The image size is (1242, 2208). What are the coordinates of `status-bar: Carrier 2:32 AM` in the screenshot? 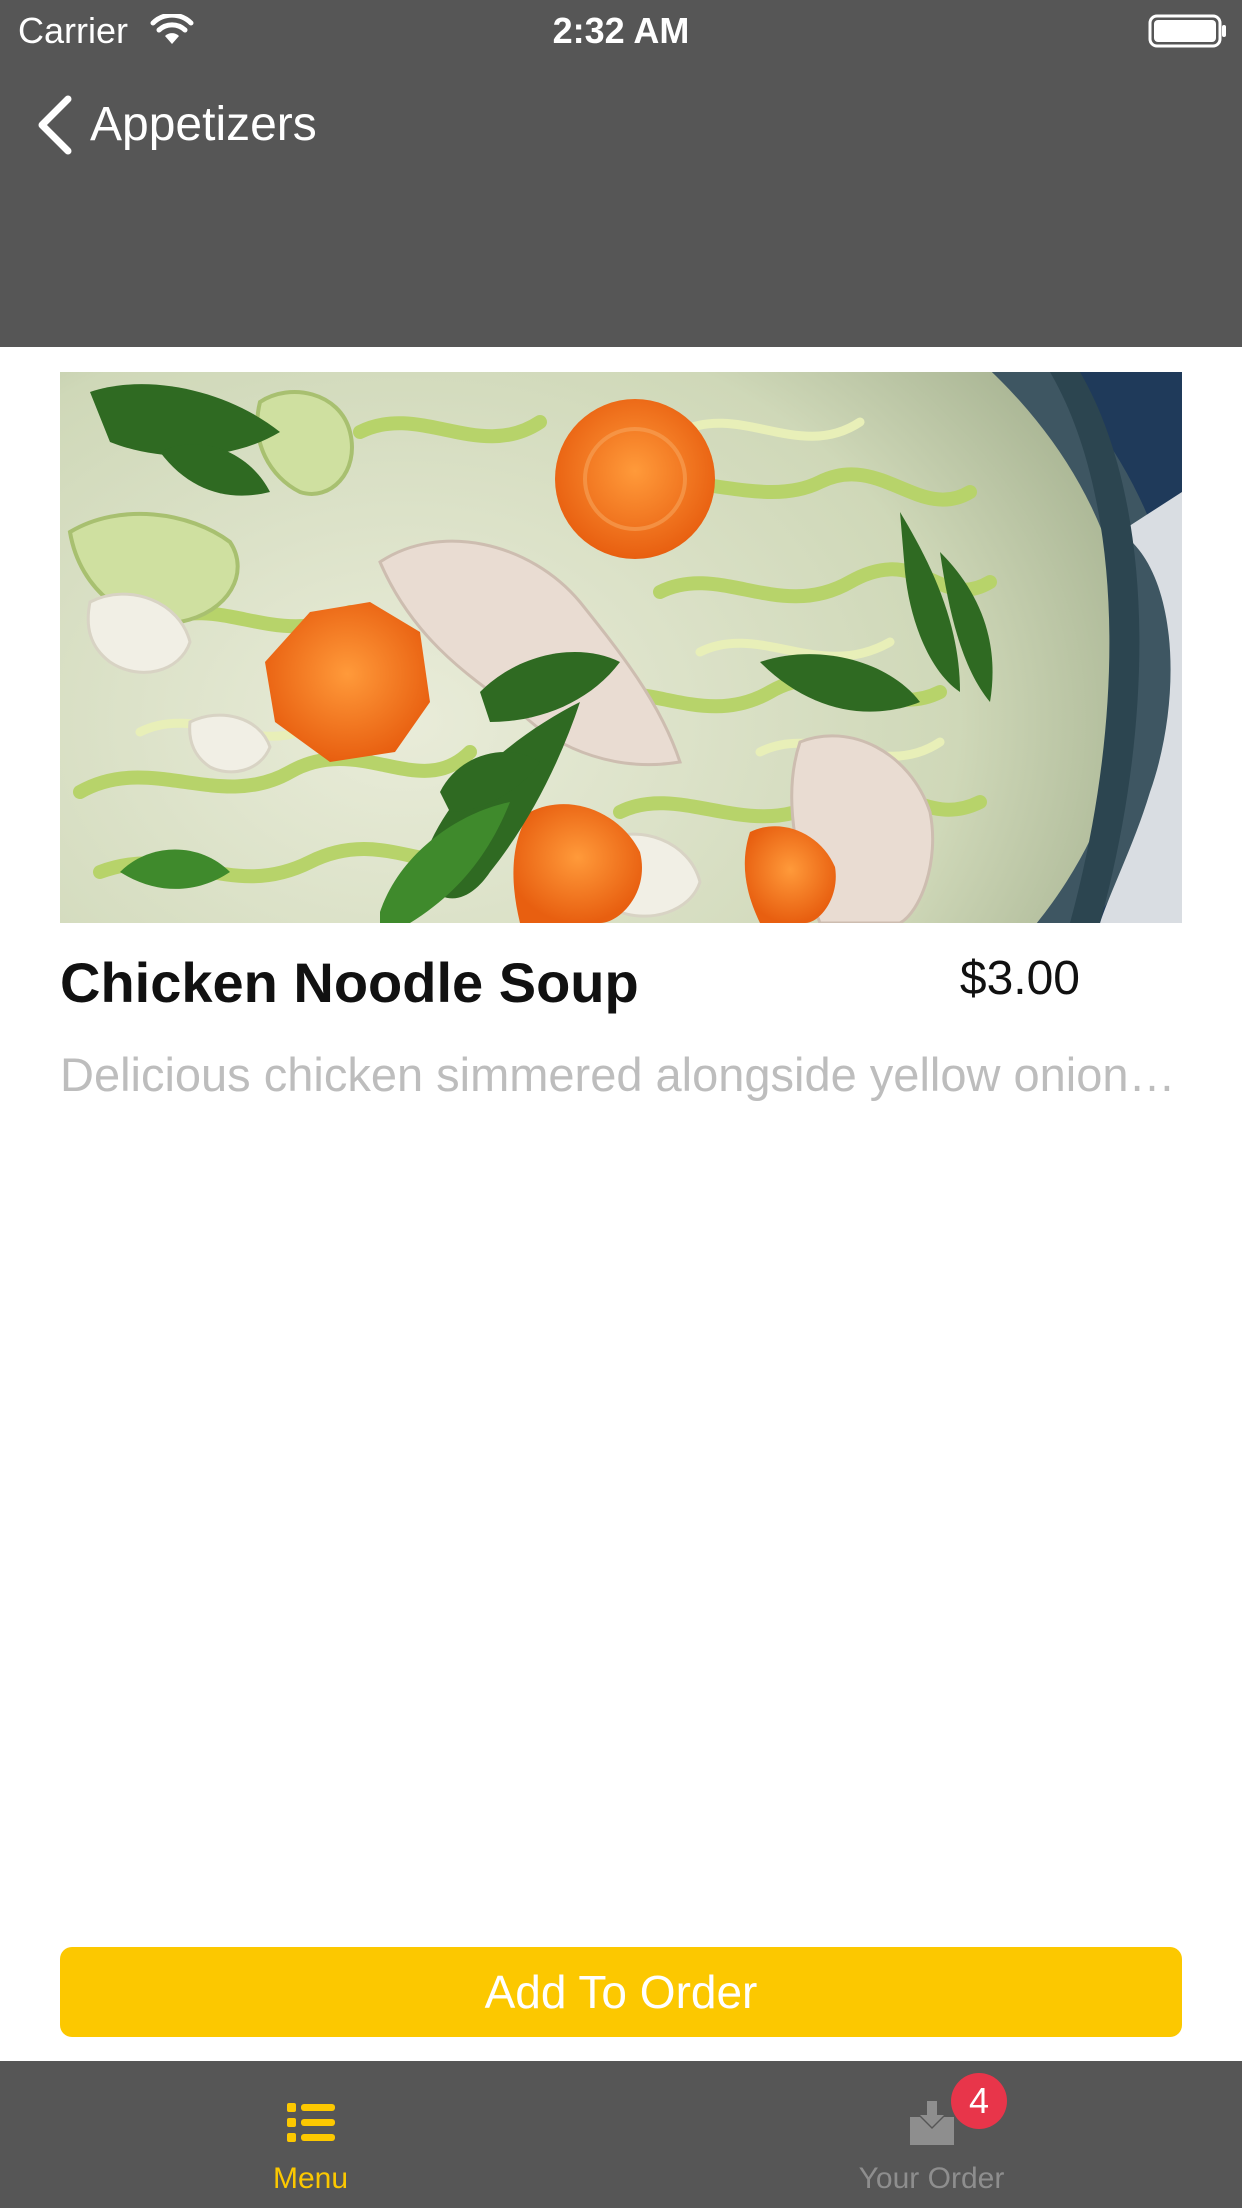 It's located at (621, 30).